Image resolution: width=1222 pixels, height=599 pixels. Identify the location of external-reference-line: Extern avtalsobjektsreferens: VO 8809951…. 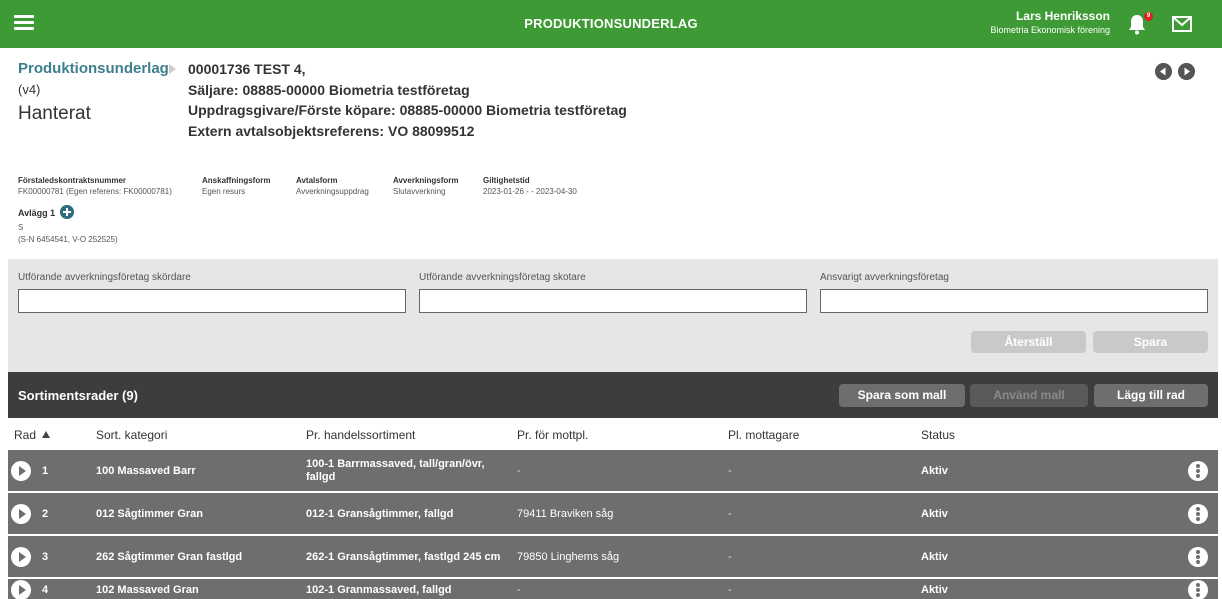
(331, 130).